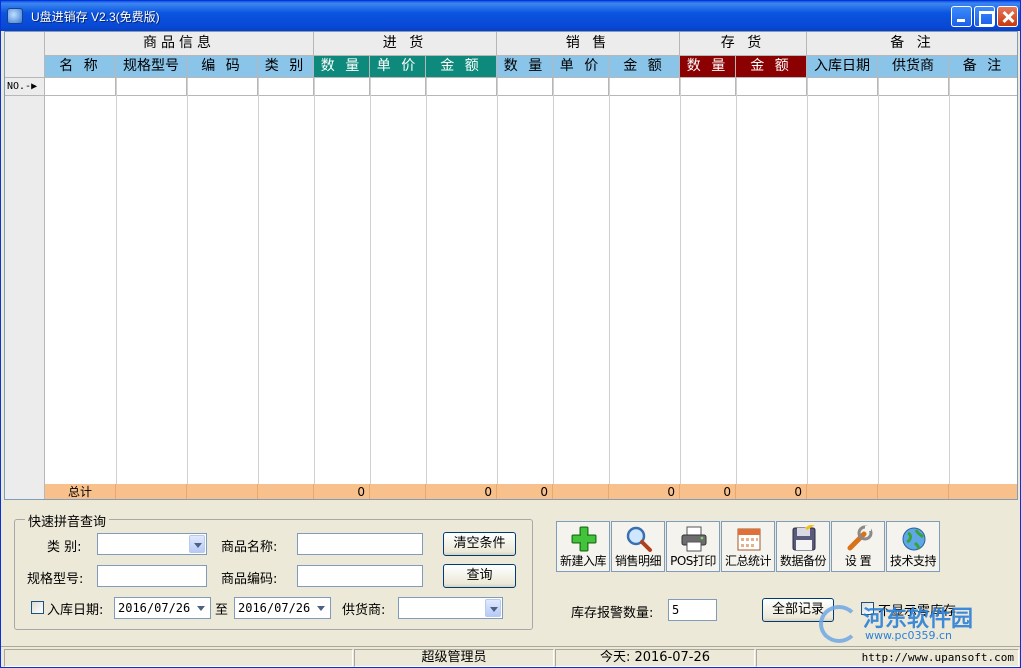  Describe the element at coordinates (858, 546) in the screenshot. I see `settings-button: 设 置` at that location.